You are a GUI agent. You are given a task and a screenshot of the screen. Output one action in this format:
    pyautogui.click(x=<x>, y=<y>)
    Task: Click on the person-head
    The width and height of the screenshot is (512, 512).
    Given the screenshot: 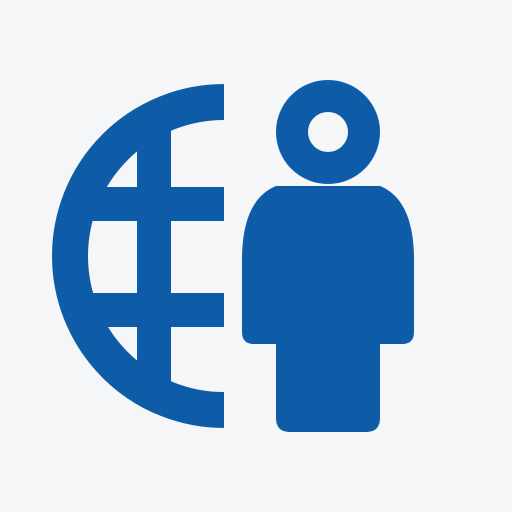 What is the action you would take?
    pyautogui.click(x=328, y=132)
    